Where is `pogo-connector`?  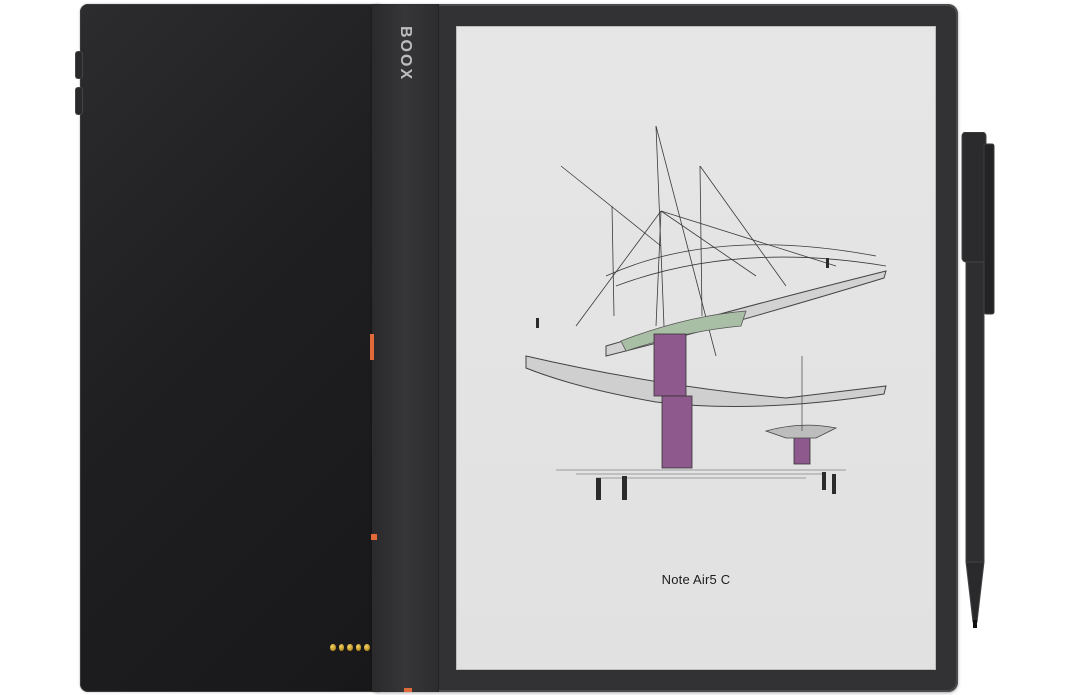
pogo-connector is located at coordinates (350, 647).